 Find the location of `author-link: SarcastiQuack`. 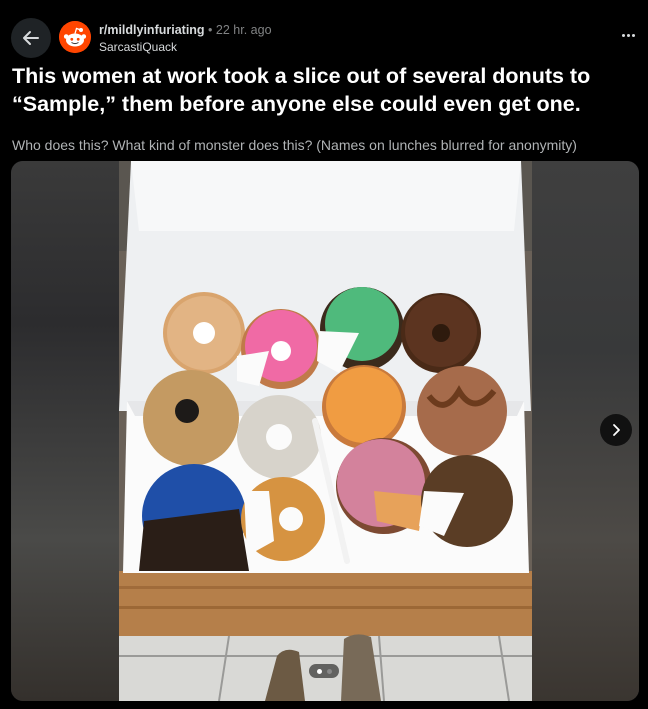

author-link: SarcastiQuack is located at coordinates (185, 47).